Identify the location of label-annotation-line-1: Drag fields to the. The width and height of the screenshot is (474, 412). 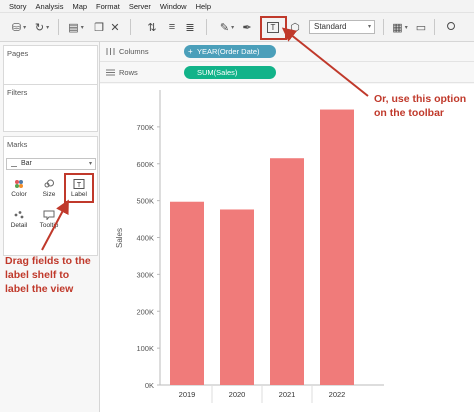
(48, 261).